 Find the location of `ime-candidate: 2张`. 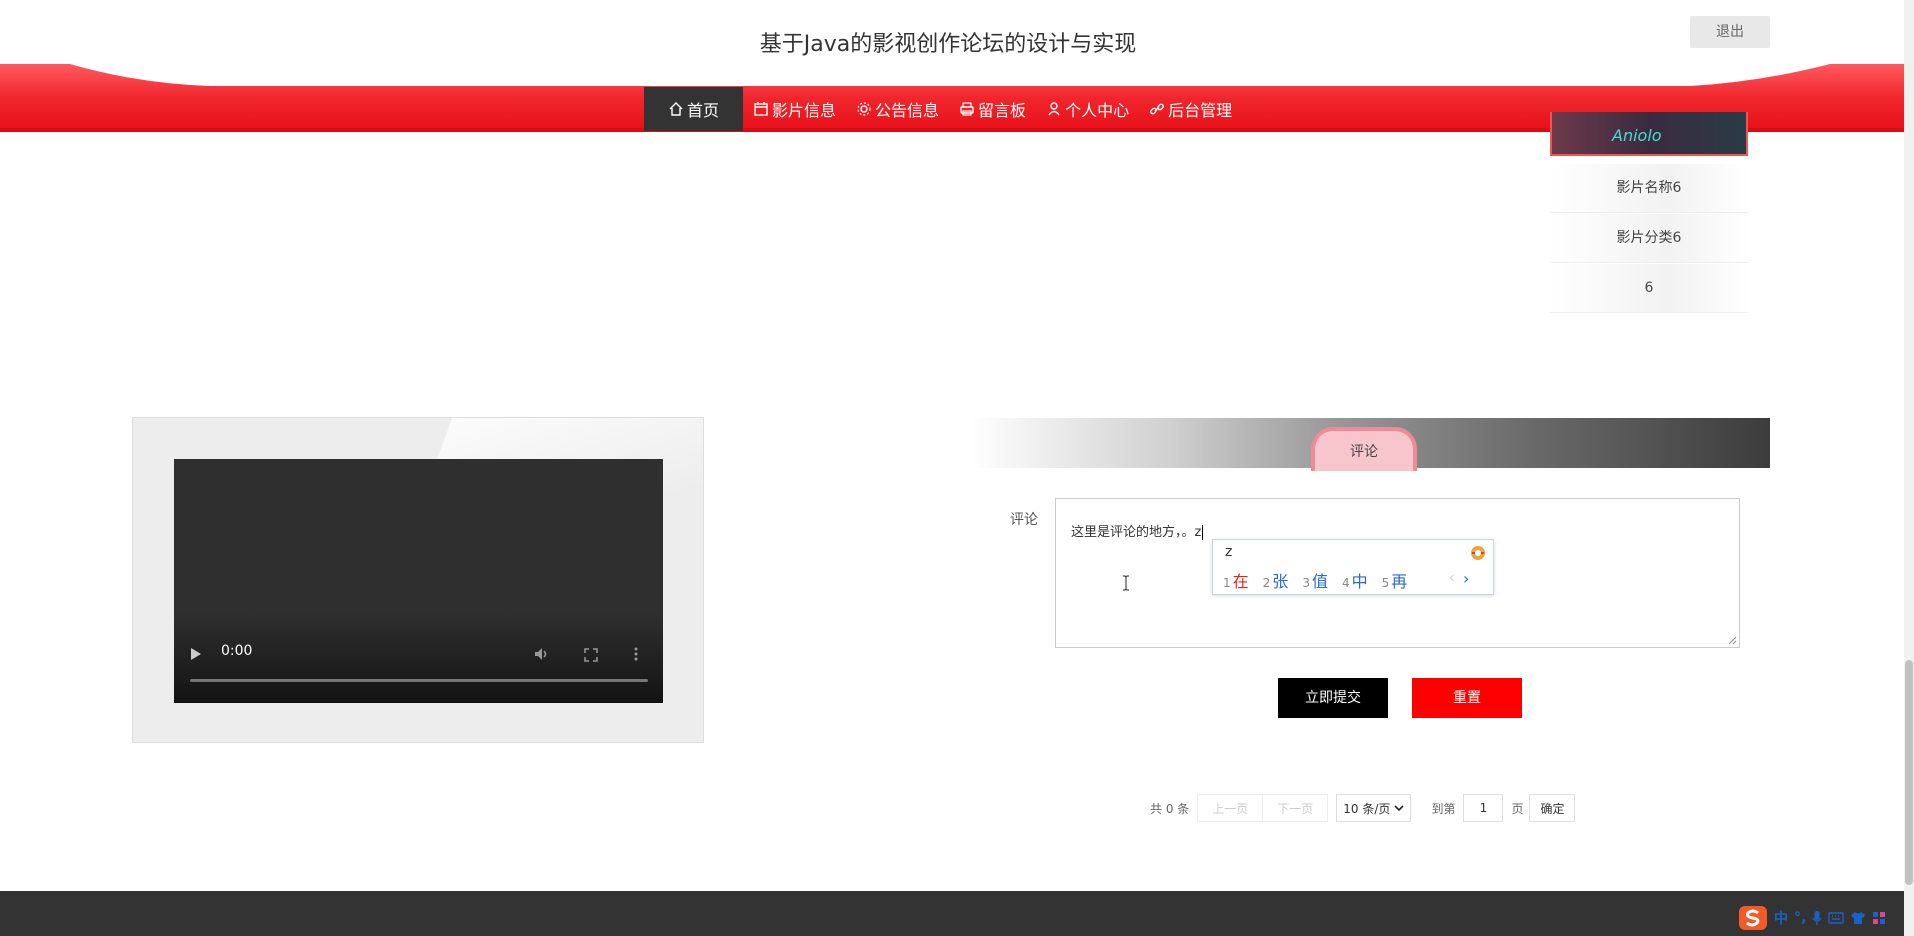

ime-candidate: 2张 is located at coordinates (1276, 580).